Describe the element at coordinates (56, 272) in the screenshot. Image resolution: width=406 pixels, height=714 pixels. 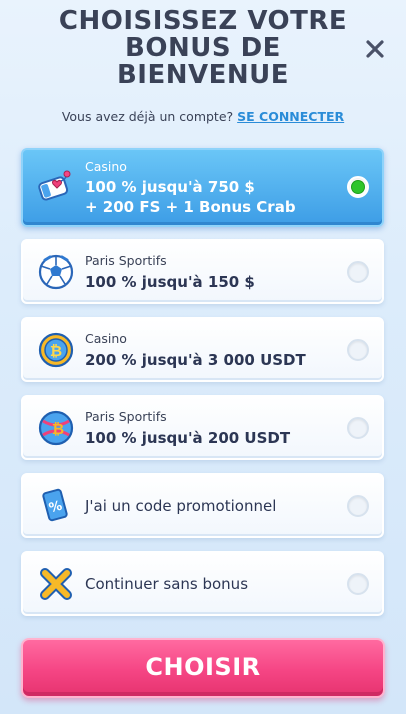
I see `soccer-ball-icon` at that location.